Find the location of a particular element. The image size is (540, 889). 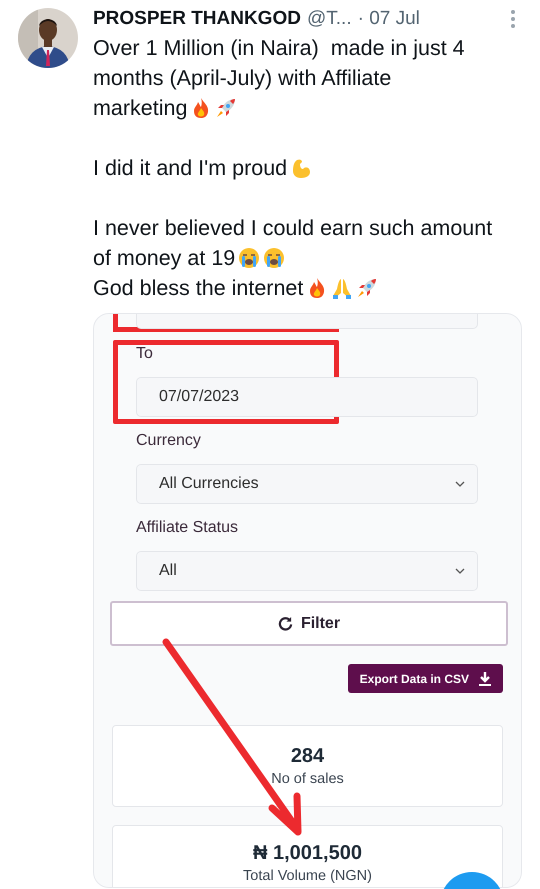

tweet-text: of money at 19 is located at coordinates (164, 258).